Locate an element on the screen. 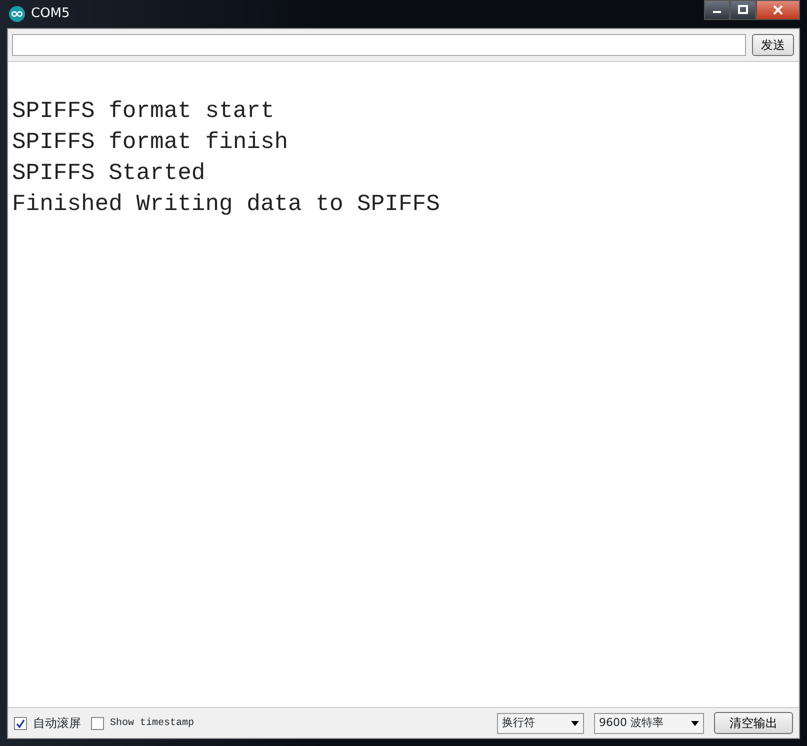 Image resolution: width=807 pixels, height=746 pixels. send-button: 发送 is located at coordinates (773, 45).